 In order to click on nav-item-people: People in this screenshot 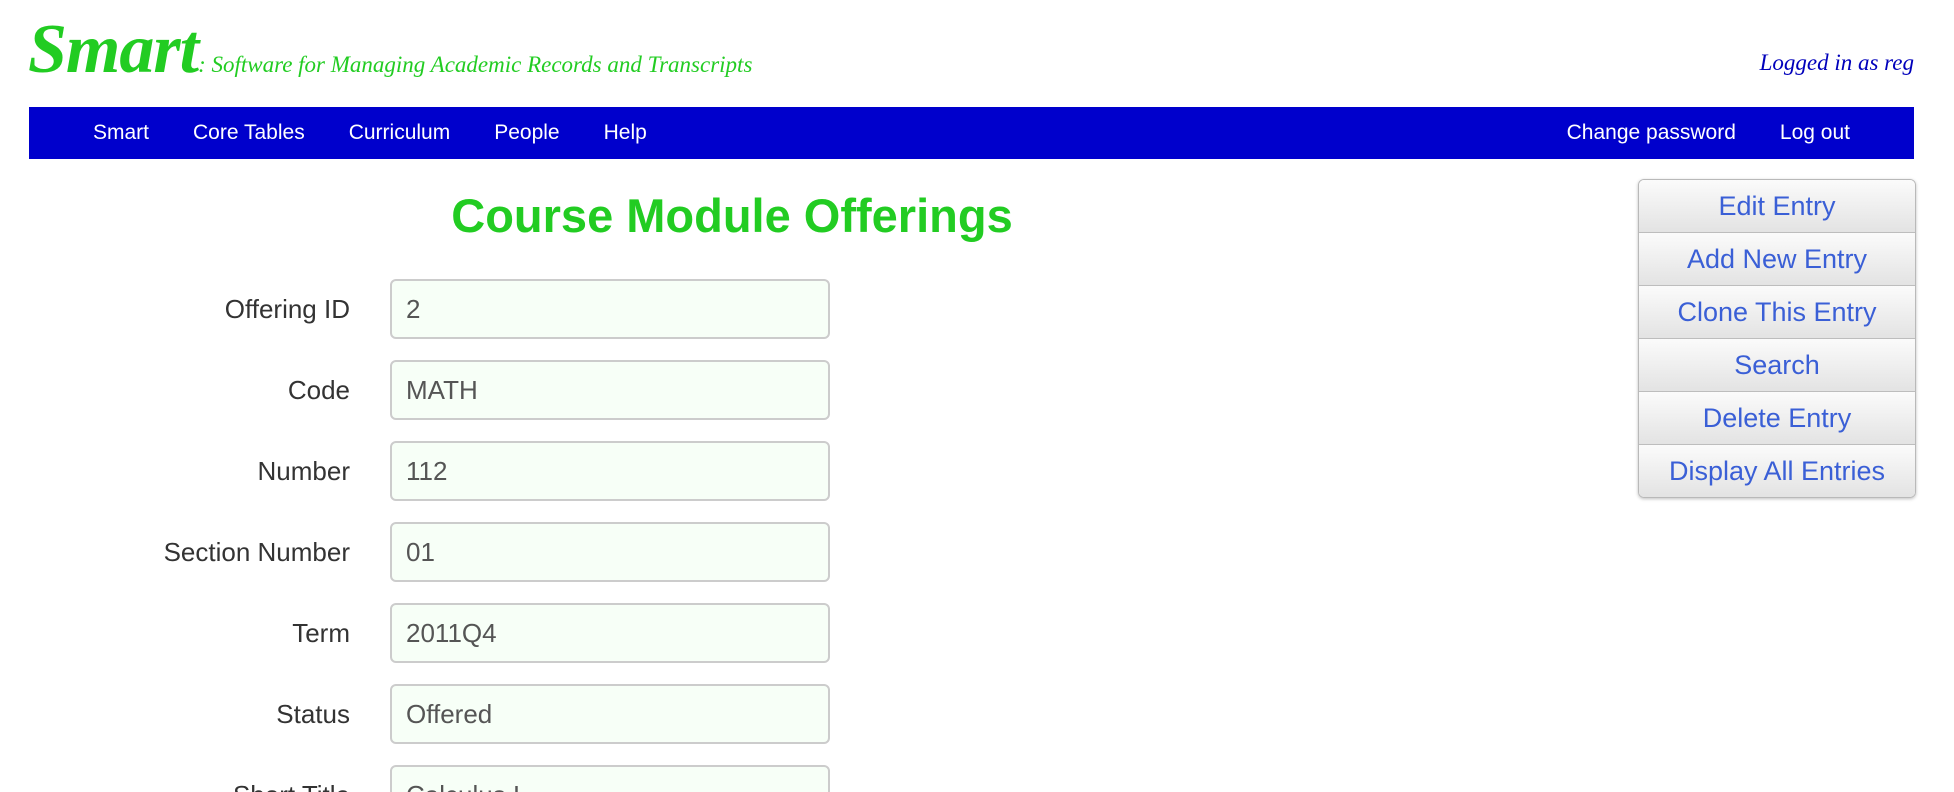, I will do `click(526, 133)`.